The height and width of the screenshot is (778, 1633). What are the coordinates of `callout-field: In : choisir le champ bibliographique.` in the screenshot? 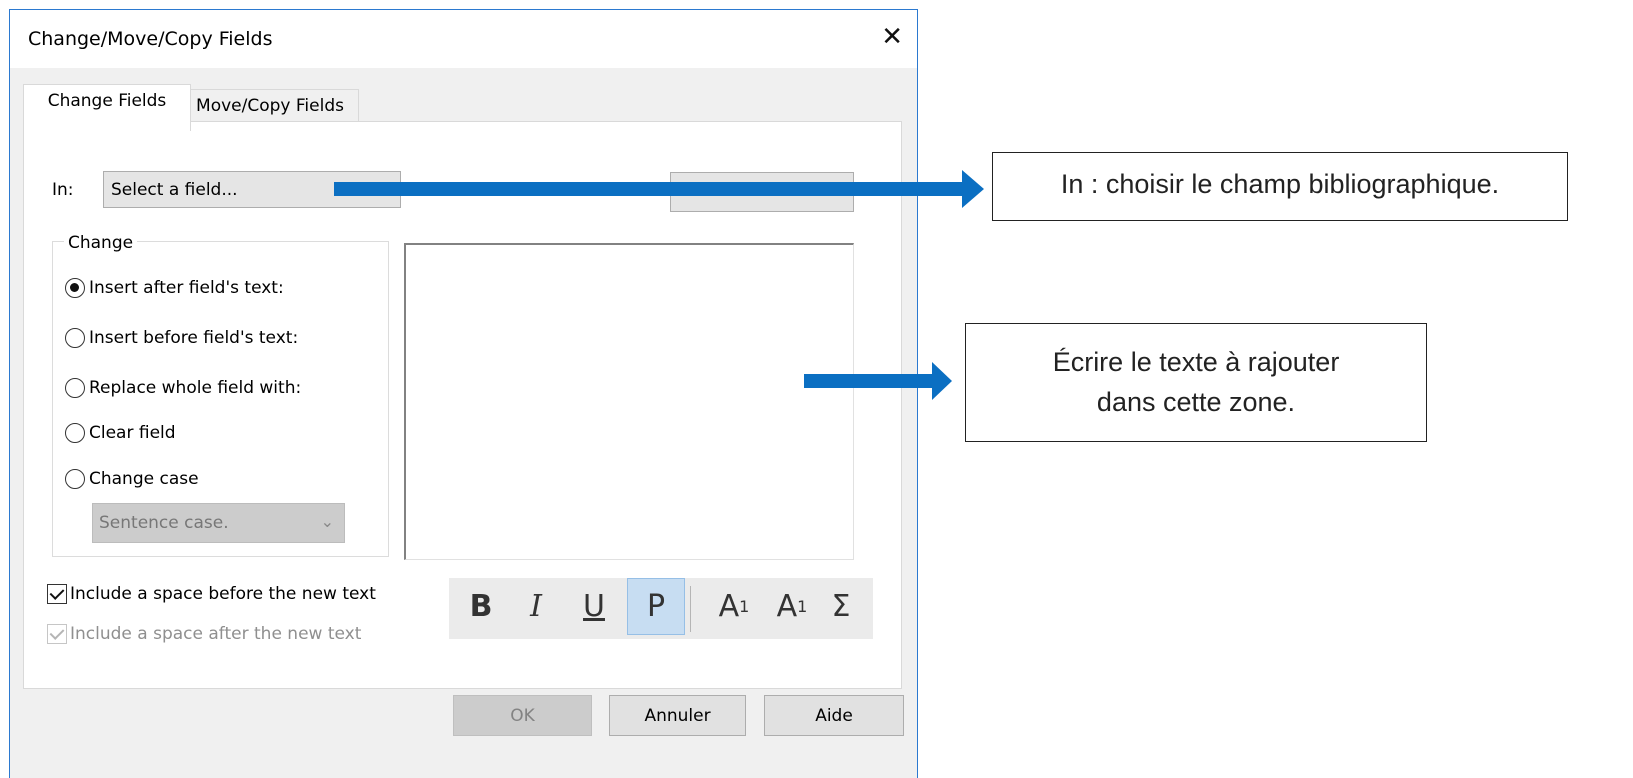 It's located at (1280, 186).